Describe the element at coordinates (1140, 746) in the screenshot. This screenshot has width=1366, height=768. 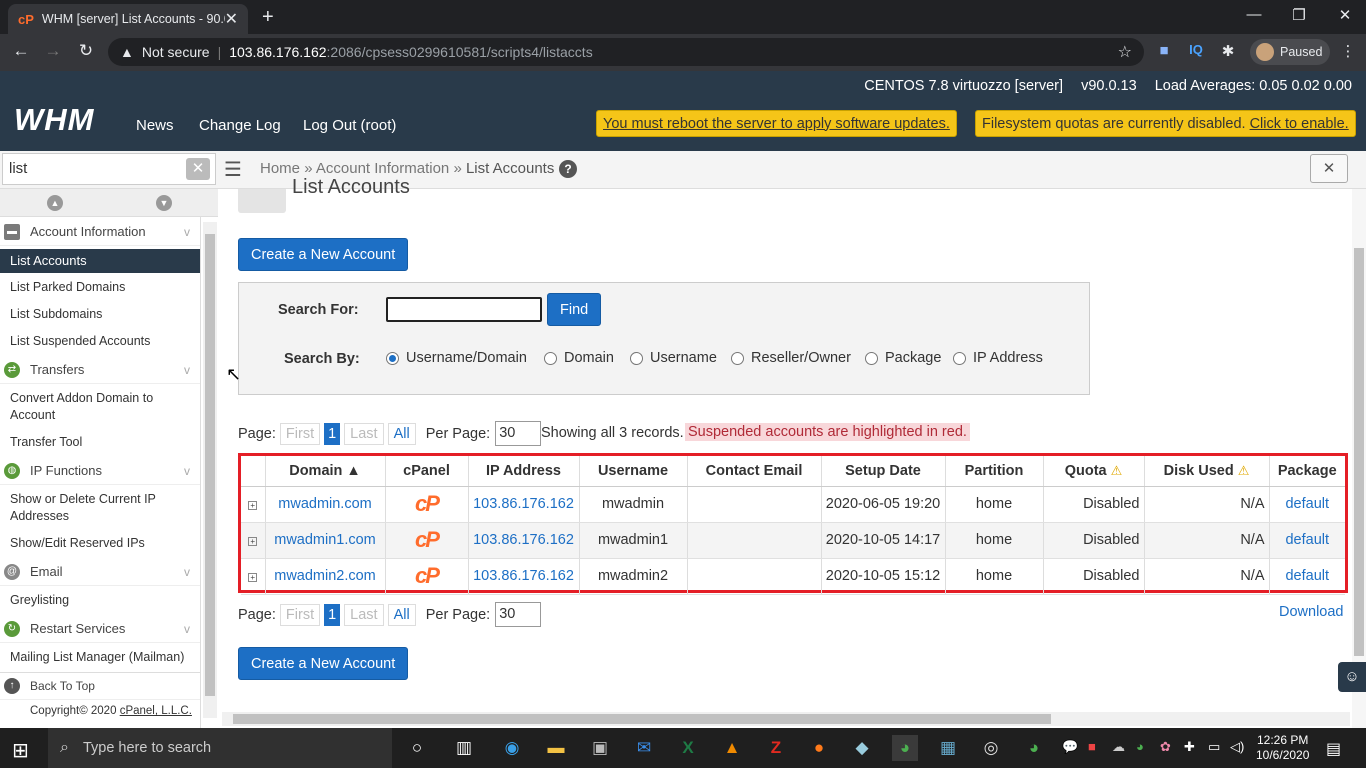
I see `tray-chrome-icon: ◕` at that location.